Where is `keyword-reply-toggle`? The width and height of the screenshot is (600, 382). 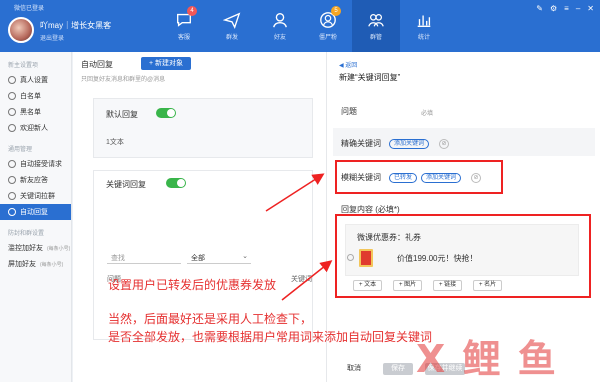 keyword-reply-toggle is located at coordinates (176, 183).